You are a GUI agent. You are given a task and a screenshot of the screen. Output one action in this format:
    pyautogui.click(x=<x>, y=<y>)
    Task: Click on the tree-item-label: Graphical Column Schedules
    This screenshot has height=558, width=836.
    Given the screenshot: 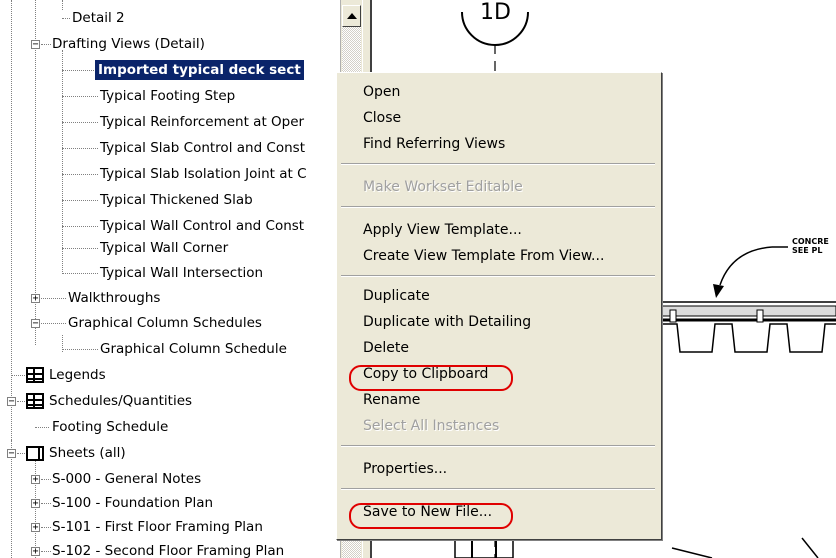 What is the action you would take?
    pyautogui.click(x=165, y=323)
    